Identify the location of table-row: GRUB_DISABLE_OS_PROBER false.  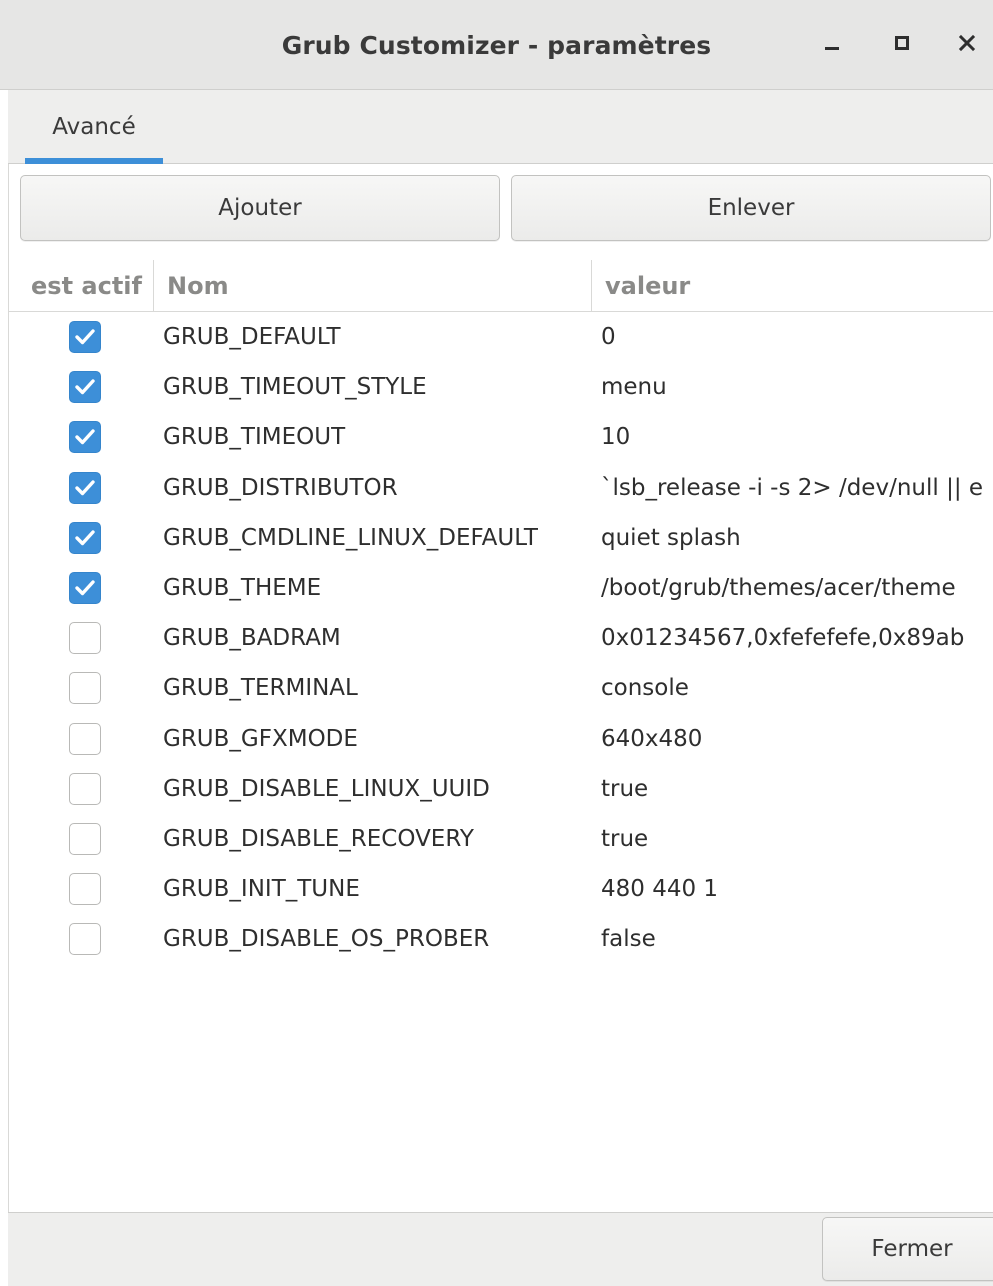
(501, 939).